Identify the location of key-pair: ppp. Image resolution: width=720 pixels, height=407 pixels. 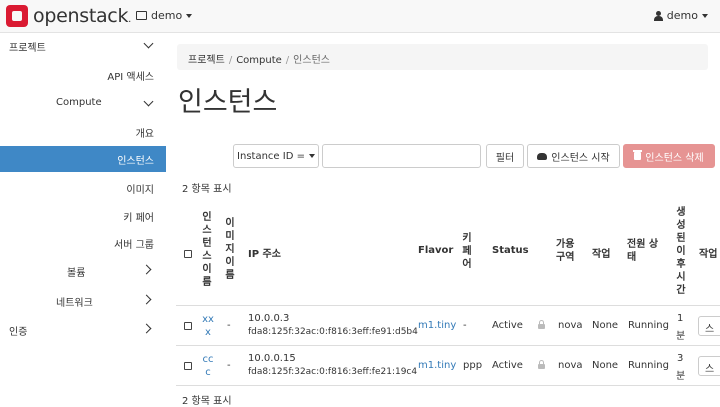
(473, 365).